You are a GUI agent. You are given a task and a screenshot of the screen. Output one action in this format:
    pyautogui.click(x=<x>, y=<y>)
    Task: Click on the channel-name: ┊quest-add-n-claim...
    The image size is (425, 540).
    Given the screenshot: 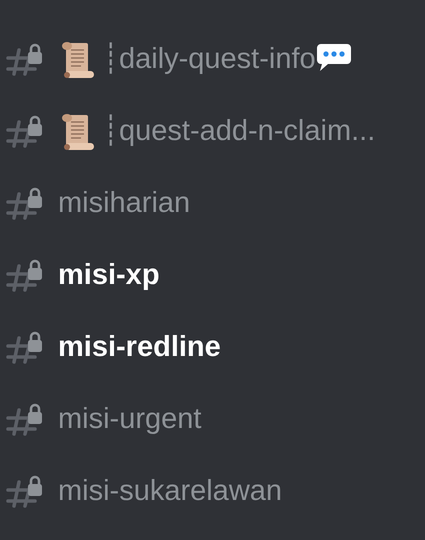 What is the action you would take?
    pyautogui.click(x=239, y=132)
    